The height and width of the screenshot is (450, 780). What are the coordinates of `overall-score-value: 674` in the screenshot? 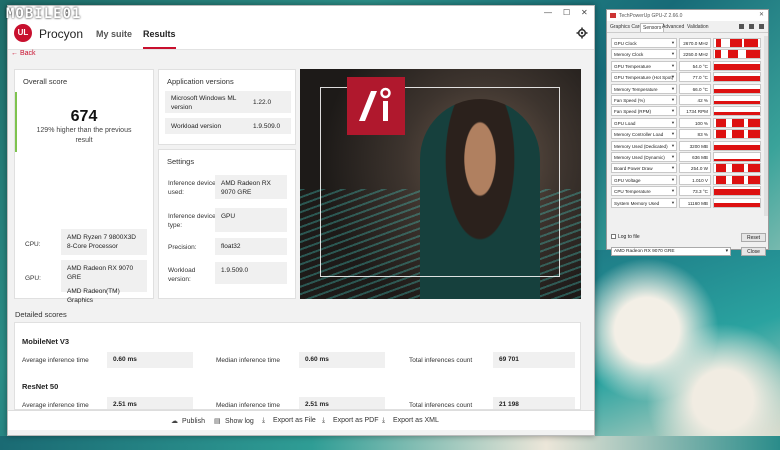 It's located at (84, 116).